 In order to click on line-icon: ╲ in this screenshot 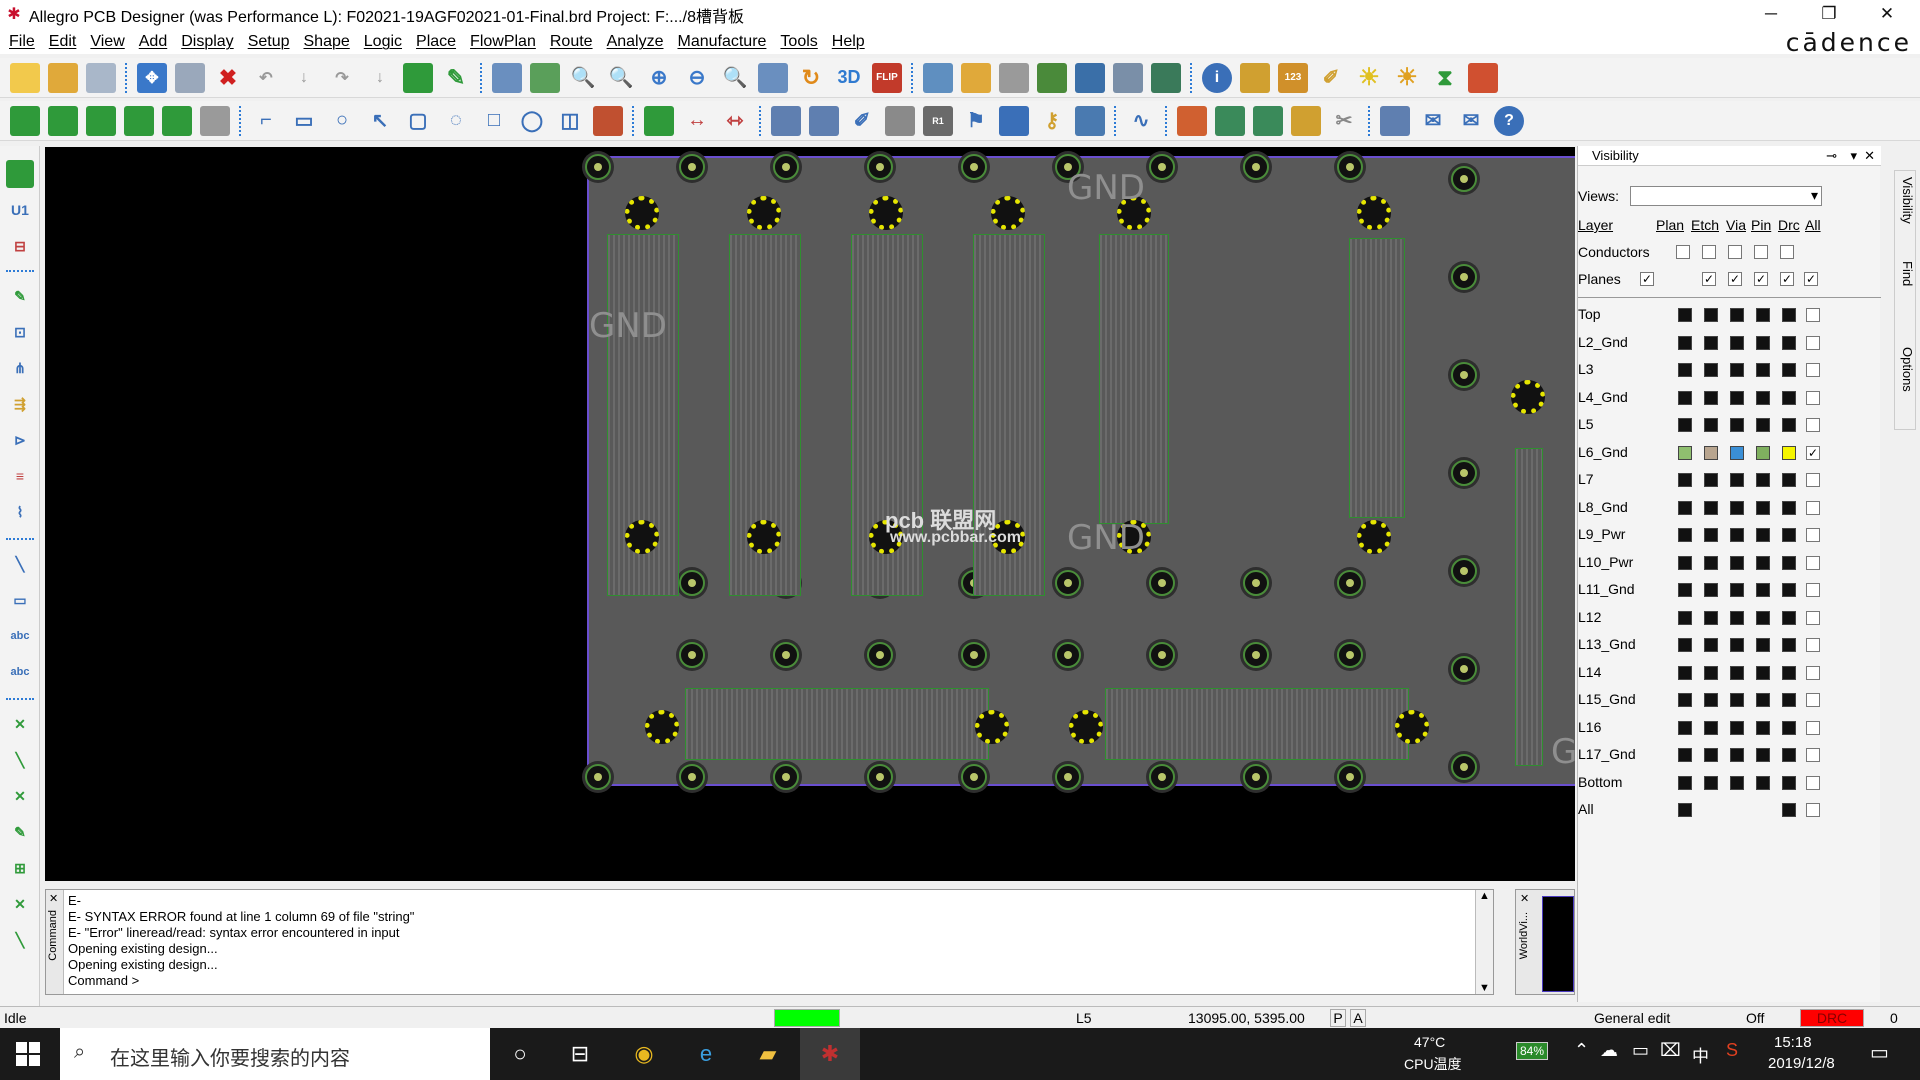, I will do `click(20, 564)`.